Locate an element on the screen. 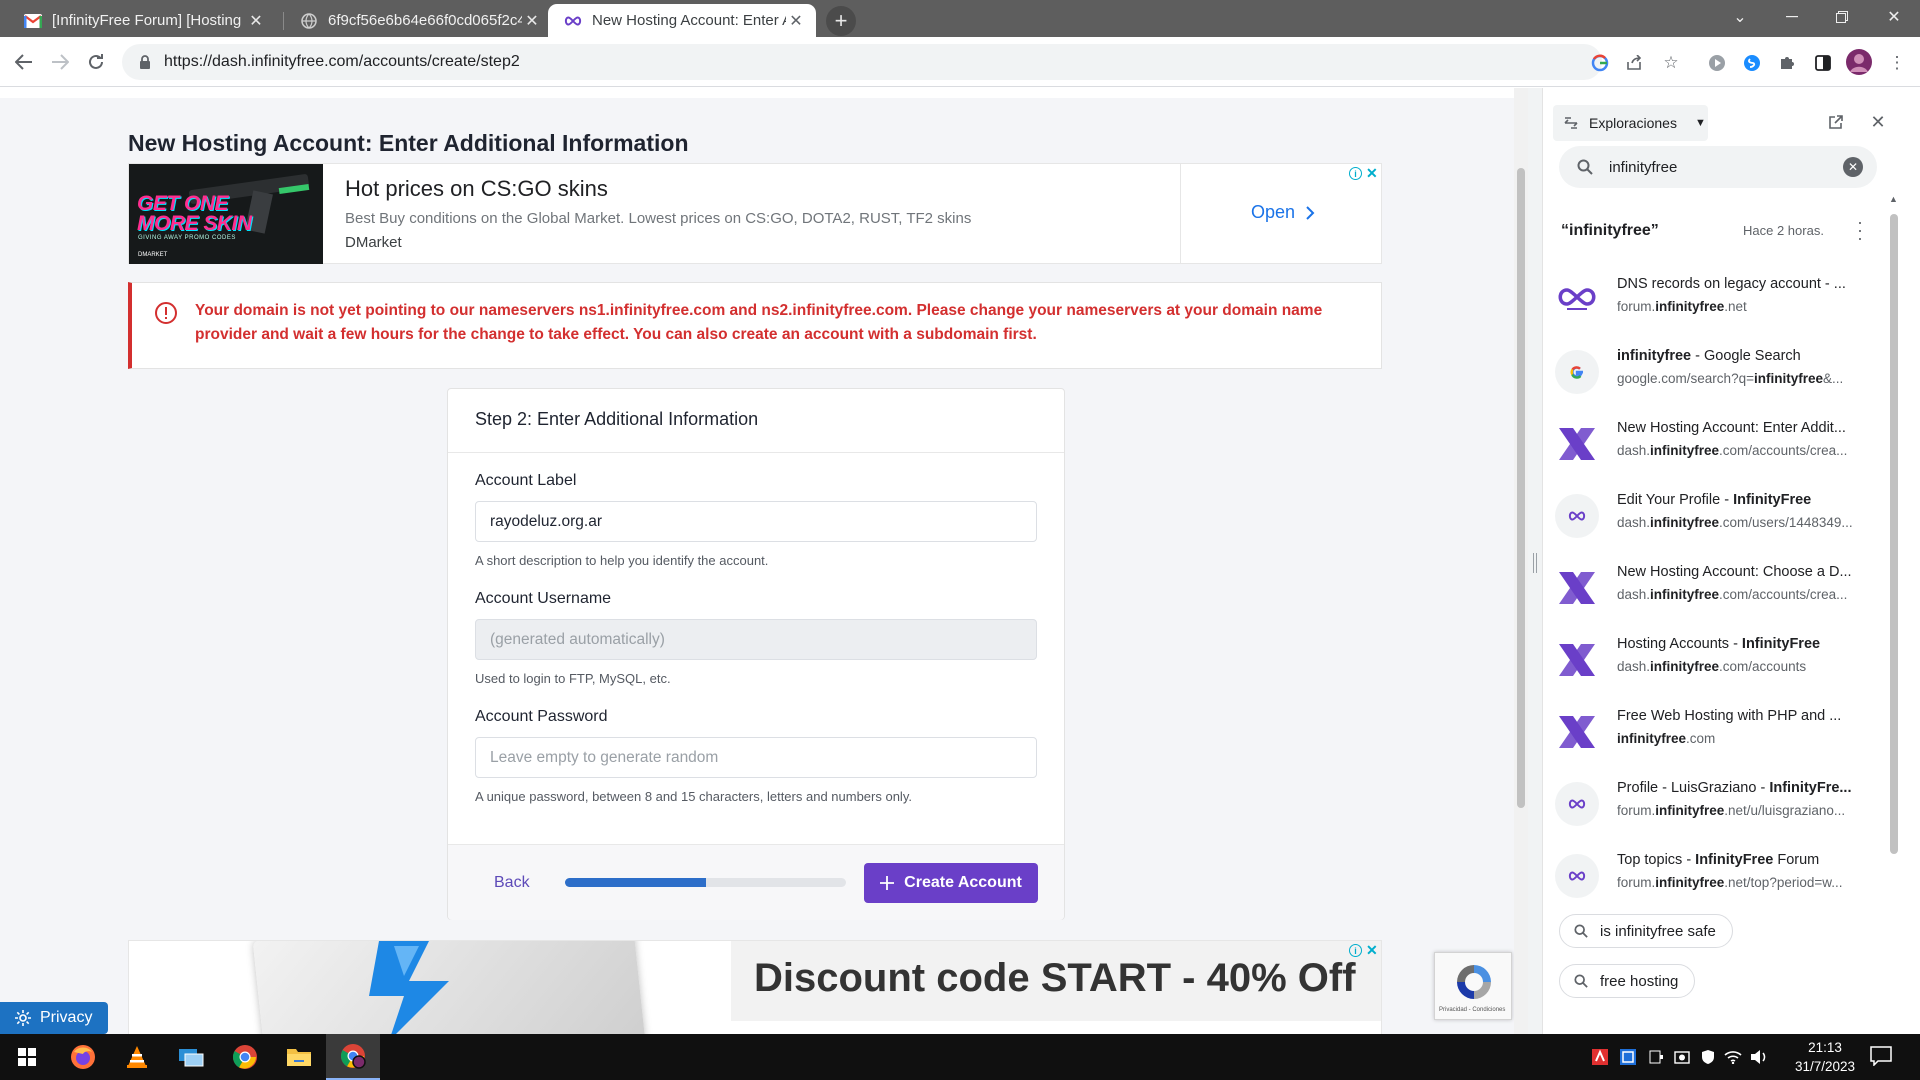 The width and height of the screenshot is (1920, 1080). ad-discount-text: Discount code START - 40% Off is located at coordinates (1055, 978).